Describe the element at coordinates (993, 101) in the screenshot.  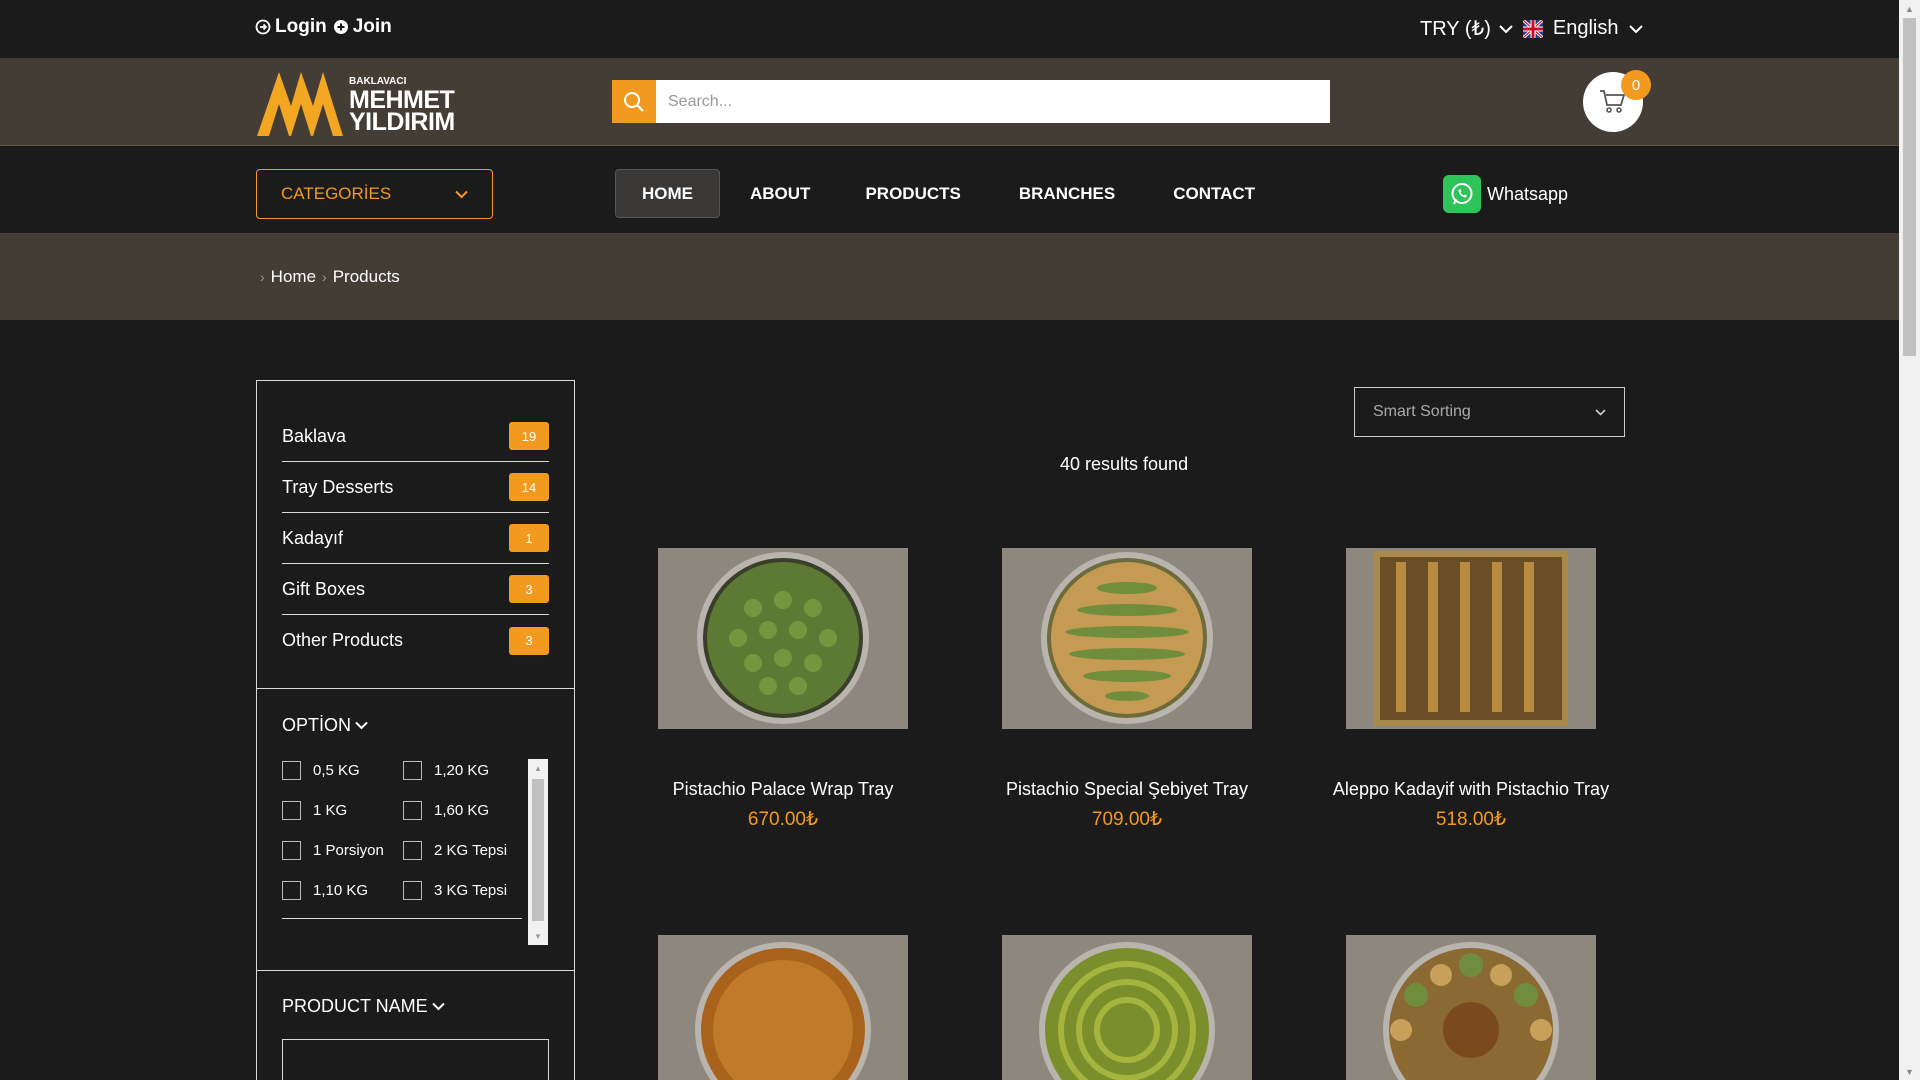
I see `search-input` at that location.